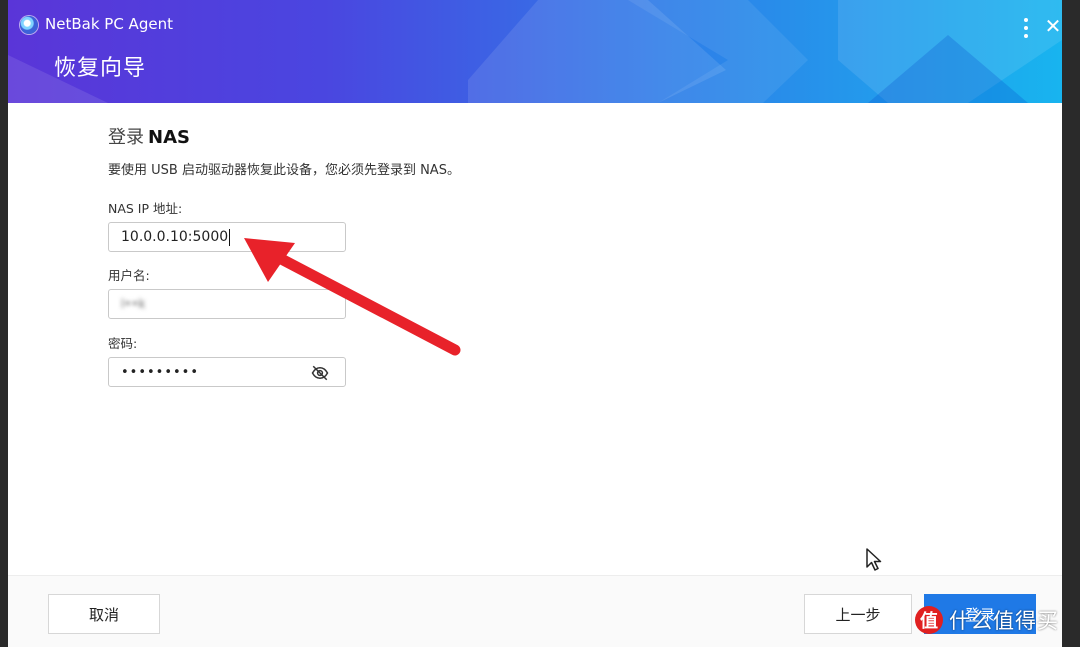 The width and height of the screenshot is (1080, 647). I want to click on back-button: 上一步, so click(858, 614).